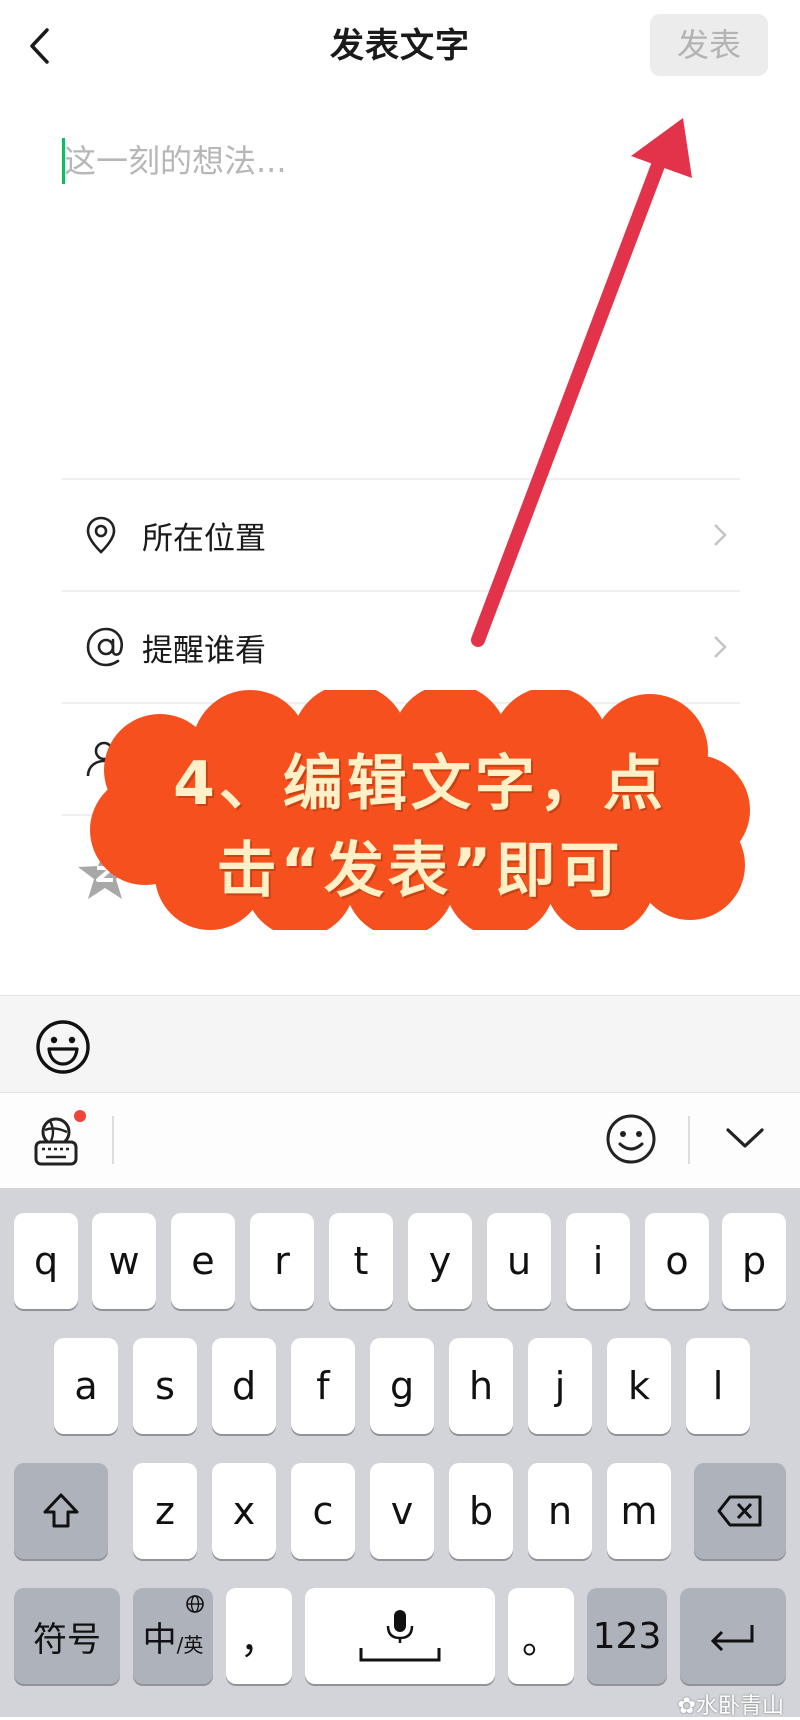 The width and height of the screenshot is (800, 1720). I want to click on key-r: r, so click(282, 1261).